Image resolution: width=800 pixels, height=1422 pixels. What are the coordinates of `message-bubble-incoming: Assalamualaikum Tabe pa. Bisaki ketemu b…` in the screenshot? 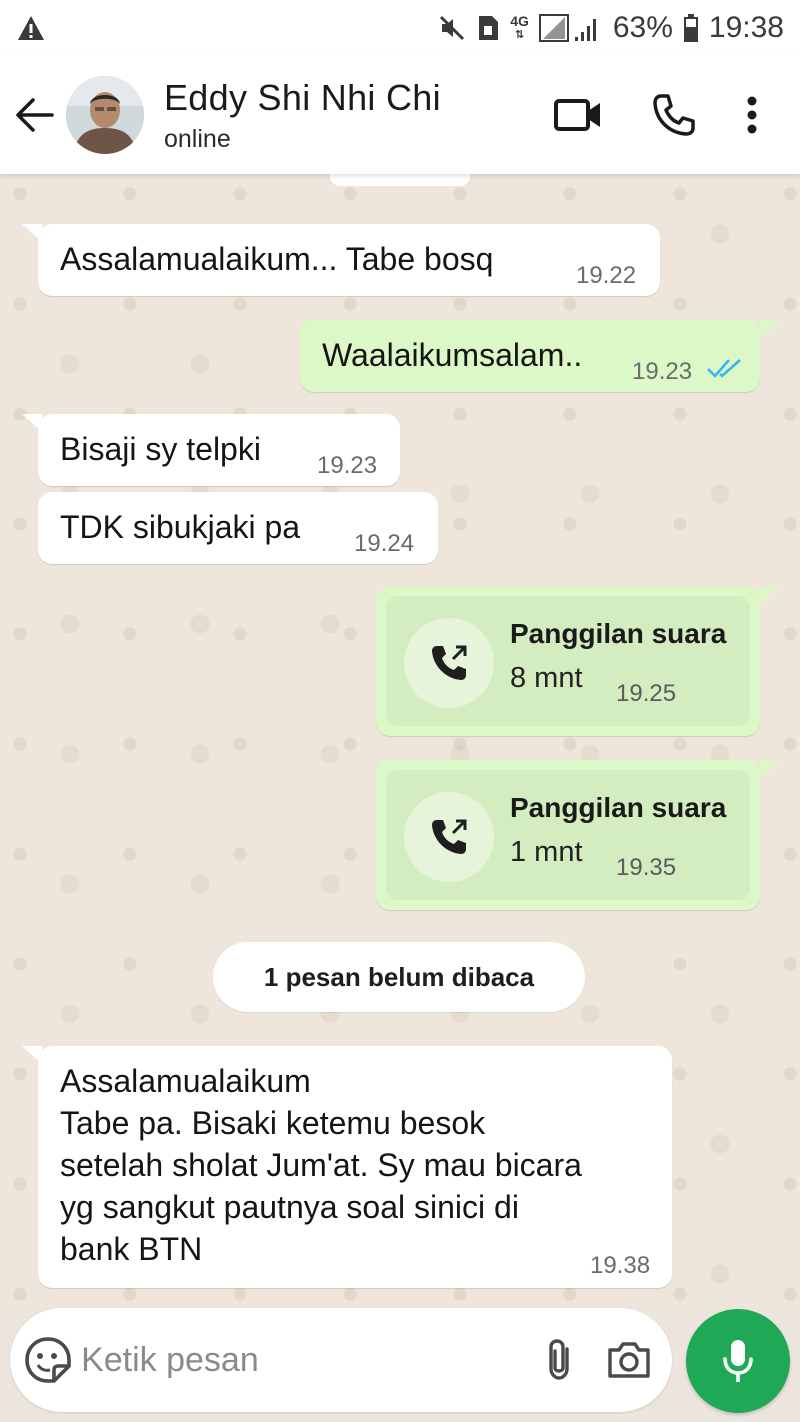 It's located at (355, 1167).